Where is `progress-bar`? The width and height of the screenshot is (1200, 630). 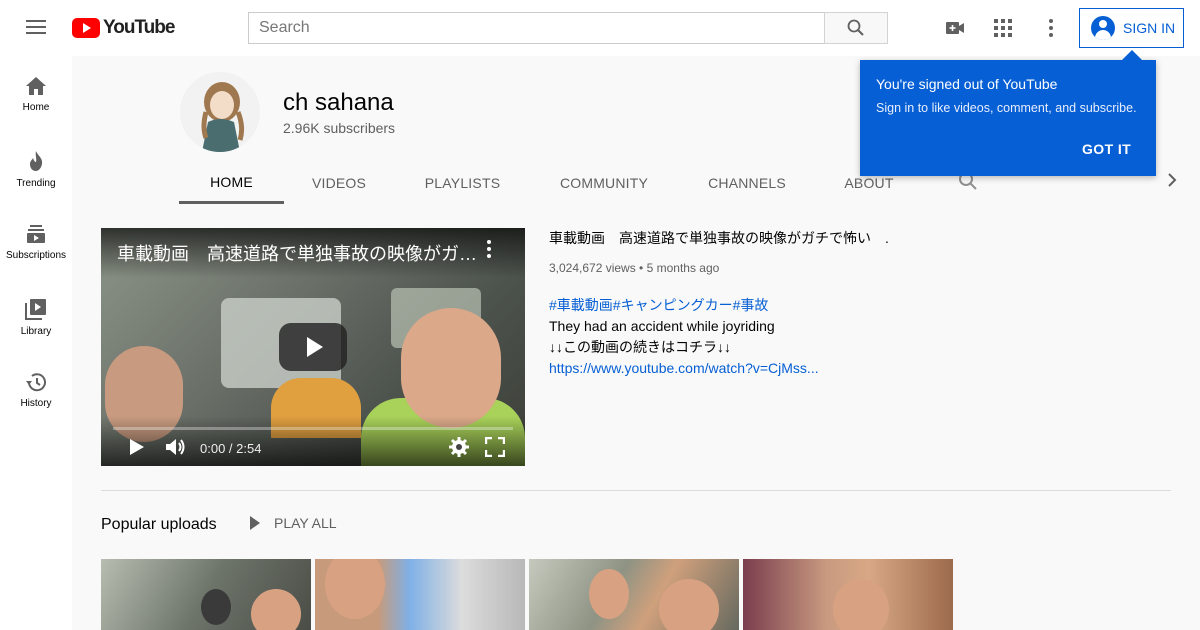 progress-bar is located at coordinates (313, 428).